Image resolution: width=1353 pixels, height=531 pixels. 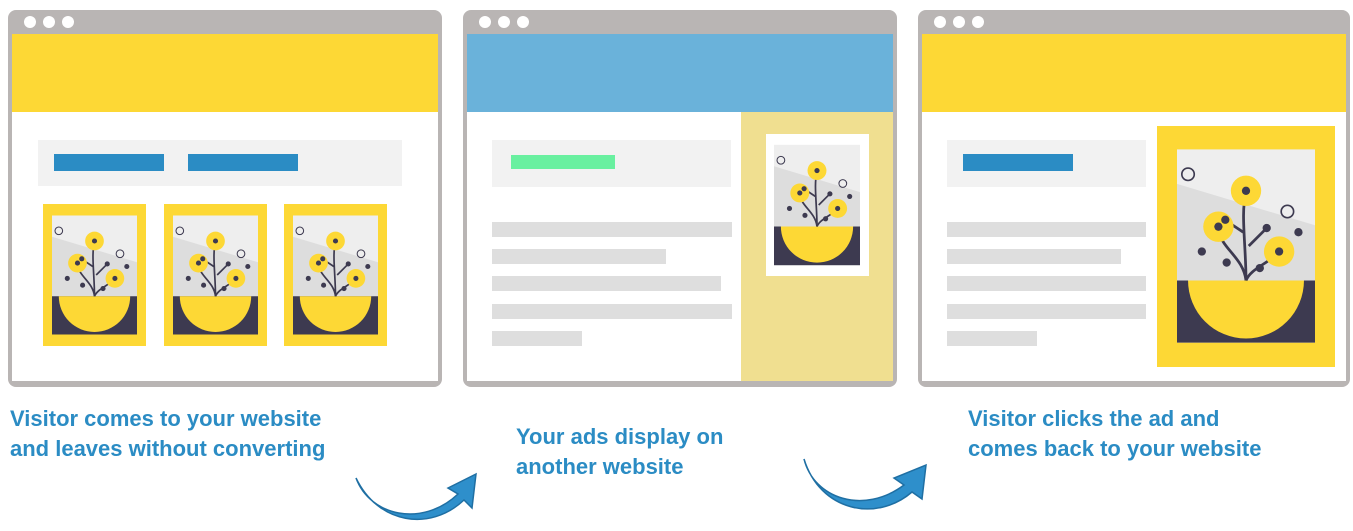 I want to click on step-2-caption: Your ads display on another website, so click(x=620, y=451).